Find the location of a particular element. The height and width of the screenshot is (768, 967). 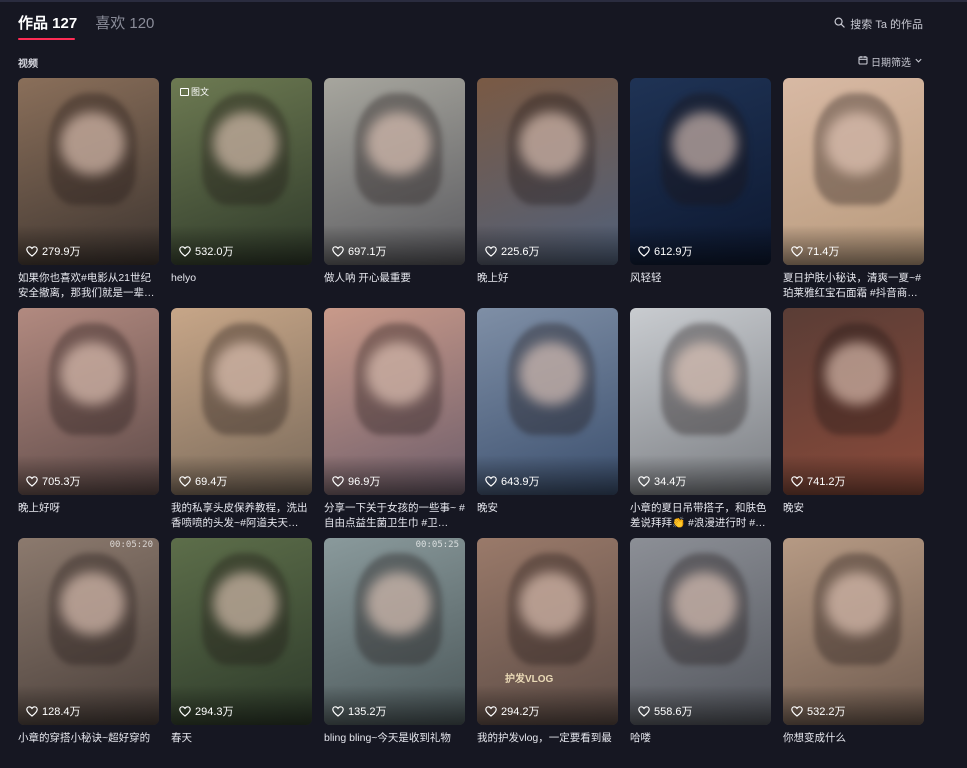

like-count-value: 135.2万 is located at coordinates (367, 712).